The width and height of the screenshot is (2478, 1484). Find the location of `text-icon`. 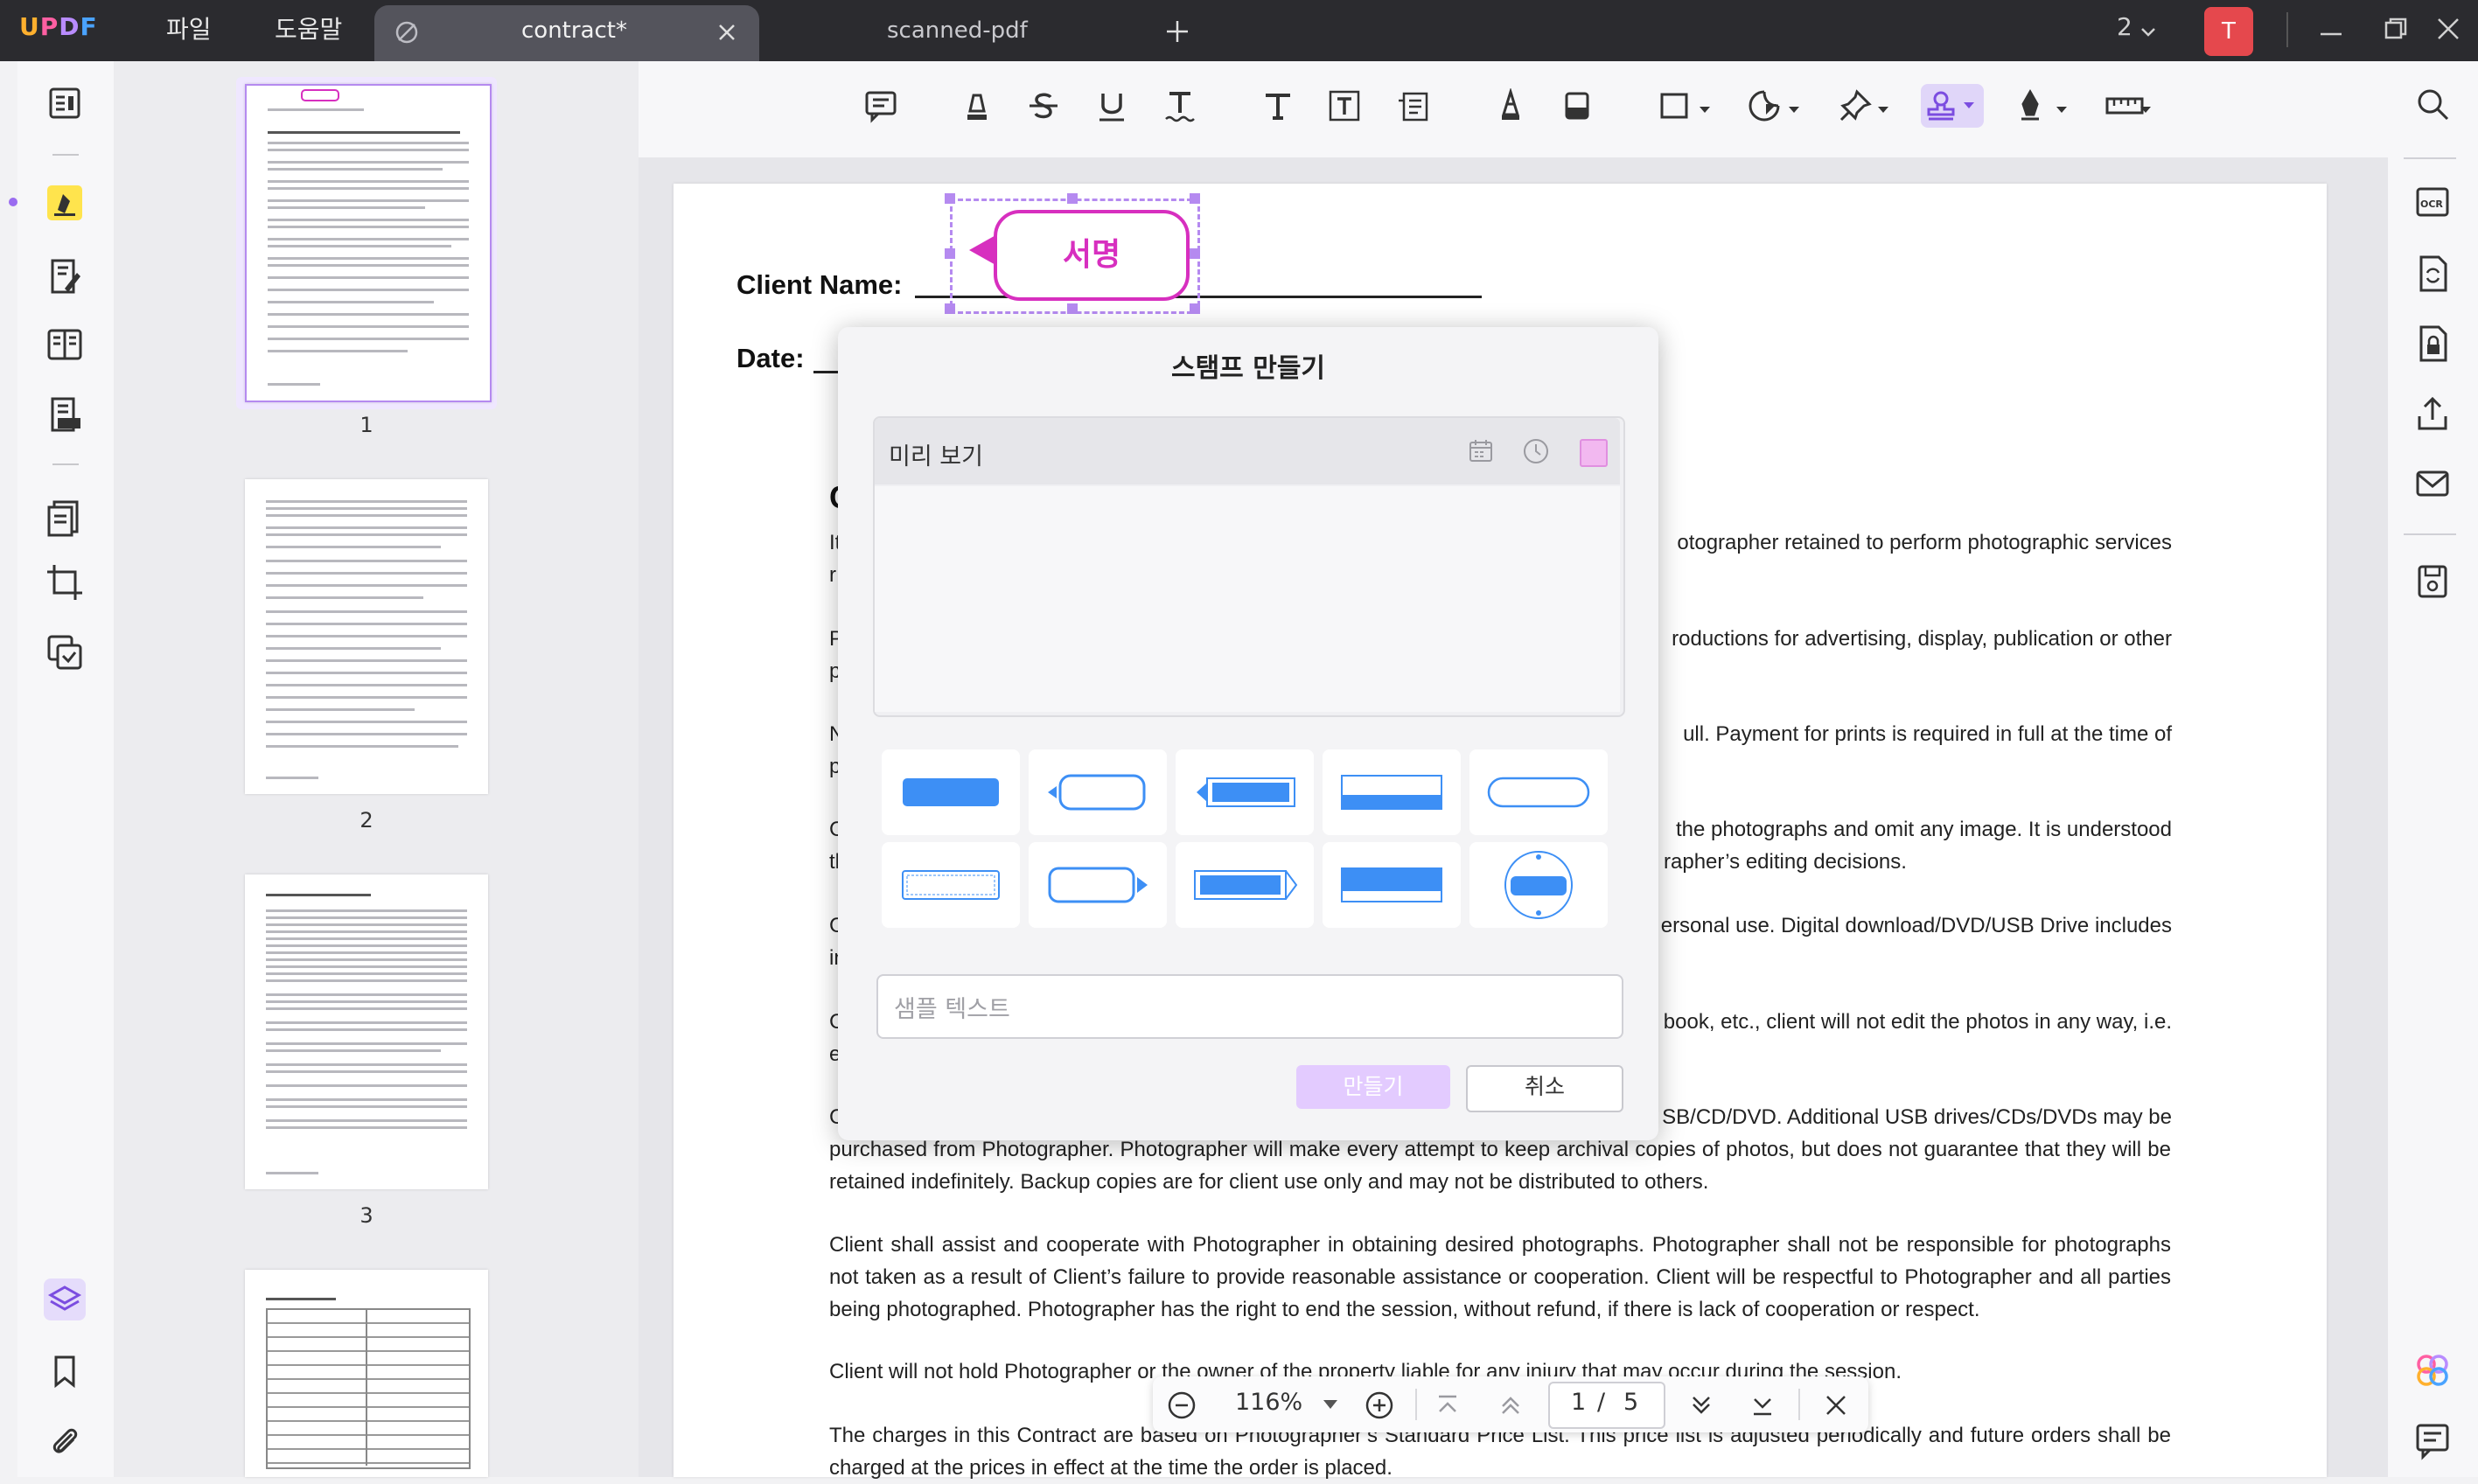

text-icon is located at coordinates (1278, 106).